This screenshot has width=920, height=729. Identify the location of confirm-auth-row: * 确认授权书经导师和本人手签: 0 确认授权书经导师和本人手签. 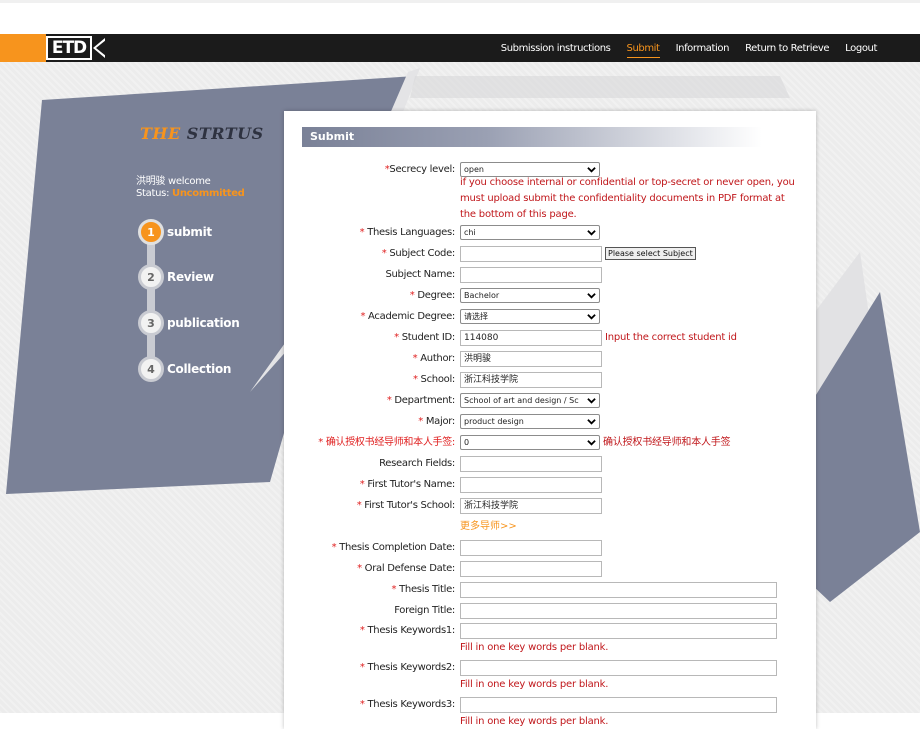
(550, 443).